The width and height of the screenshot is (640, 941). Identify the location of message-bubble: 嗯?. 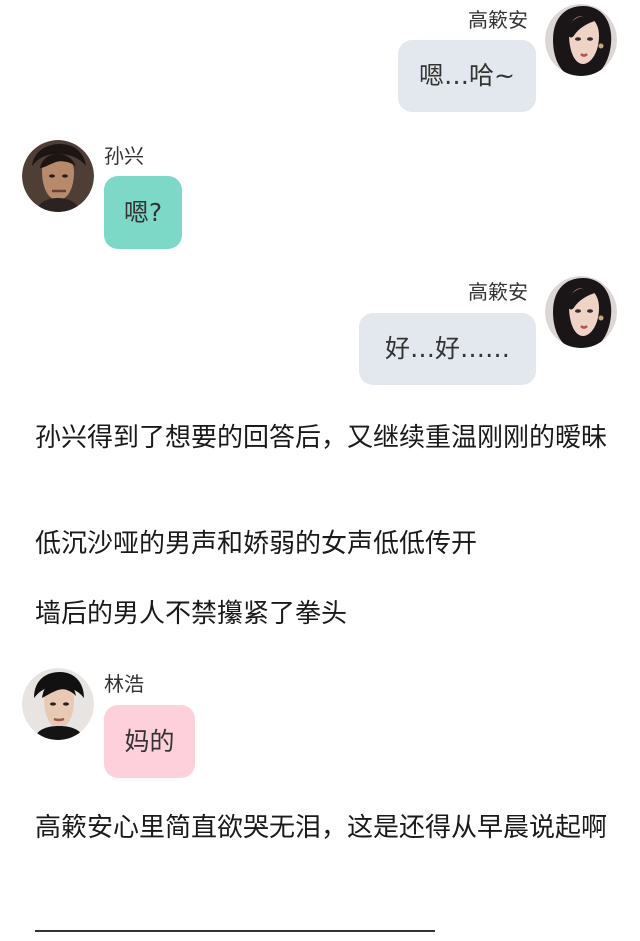
(143, 212).